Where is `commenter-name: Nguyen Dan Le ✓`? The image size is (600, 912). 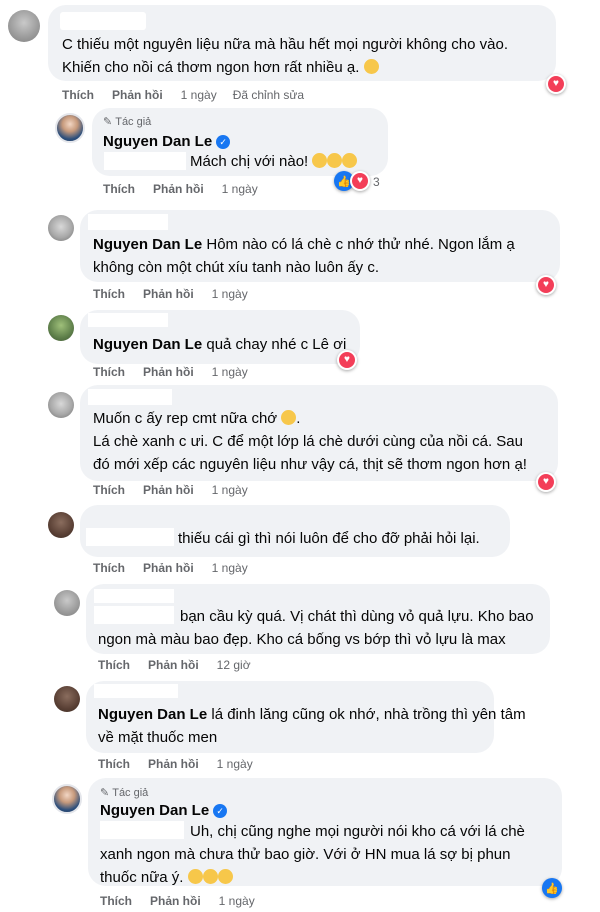 commenter-name: Nguyen Dan Le ✓ is located at coordinates (164, 810).